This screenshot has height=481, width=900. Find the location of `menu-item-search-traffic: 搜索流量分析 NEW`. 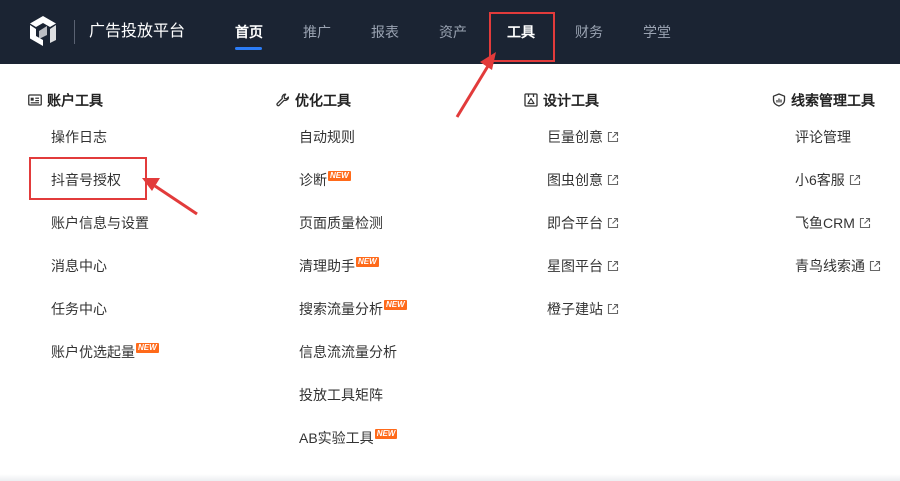

menu-item-search-traffic: 搜索流量分析 NEW is located at coordinates (353, 309).